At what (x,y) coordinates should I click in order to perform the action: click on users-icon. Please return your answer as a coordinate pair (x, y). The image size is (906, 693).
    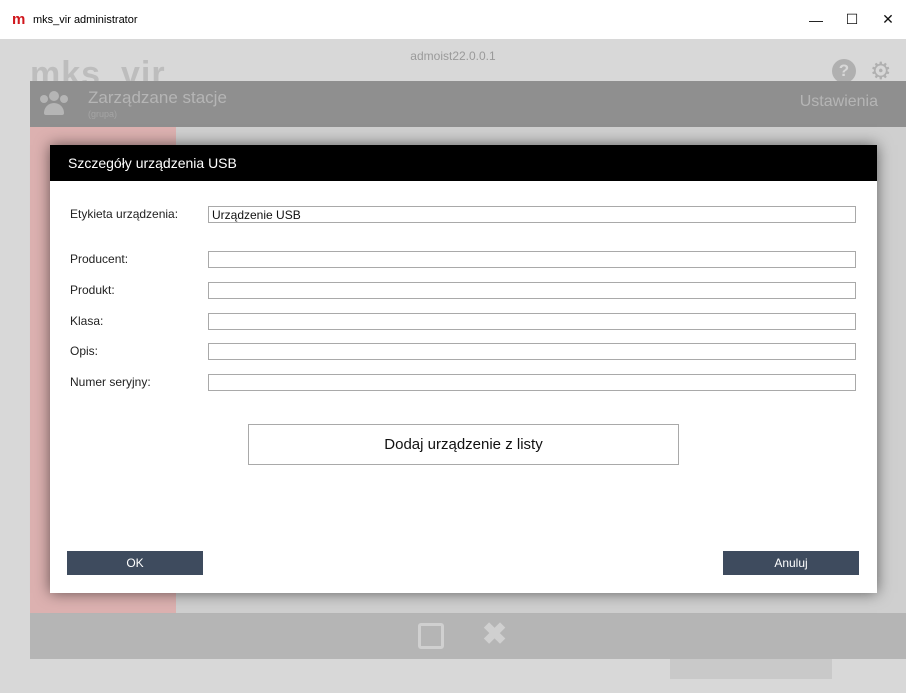
    Looking at the image, I should click on (54, 103).